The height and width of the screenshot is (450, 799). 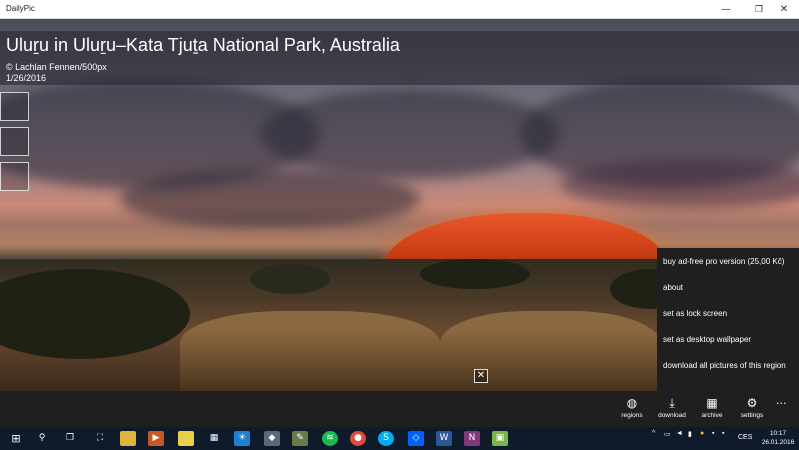 What do you see at coordinates (242, 438) in the screenshot?
I see `weather-icon: ☀` at bounding box center [242, 438].